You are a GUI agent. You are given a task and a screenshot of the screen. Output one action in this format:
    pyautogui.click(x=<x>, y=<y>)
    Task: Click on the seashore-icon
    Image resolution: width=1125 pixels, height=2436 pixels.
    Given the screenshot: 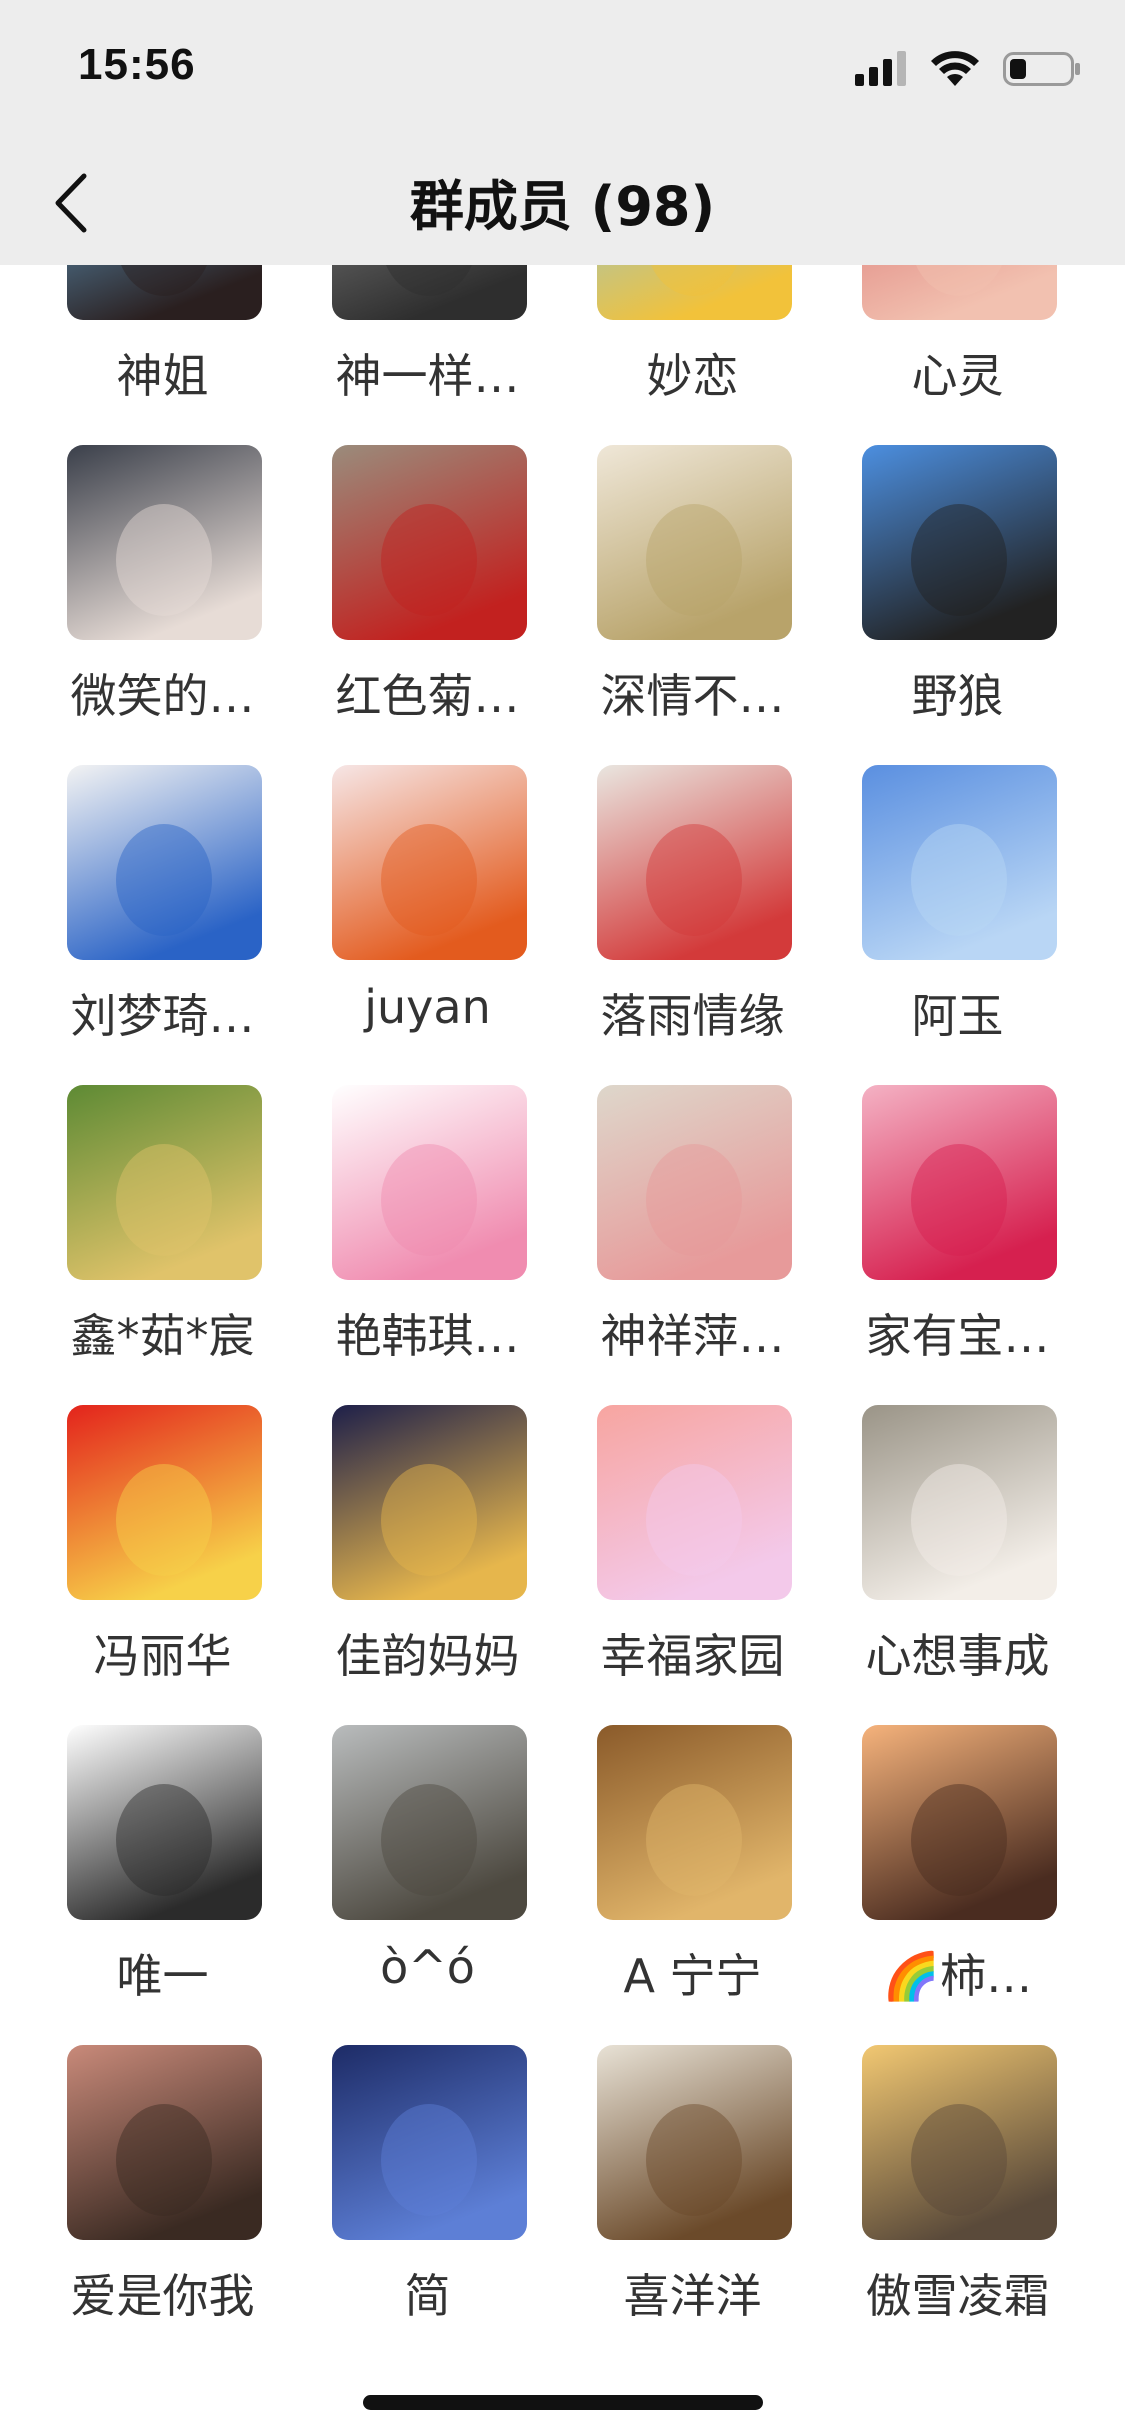 What is the action you would take?
    pyautogui.click(x=429, y=1822)
    